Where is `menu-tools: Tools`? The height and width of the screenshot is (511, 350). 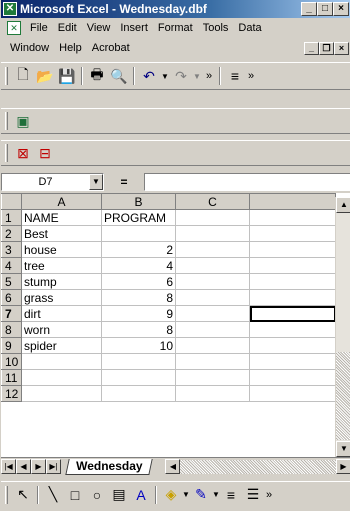 menu-tools: Tools is located at coordinates (216, 28).